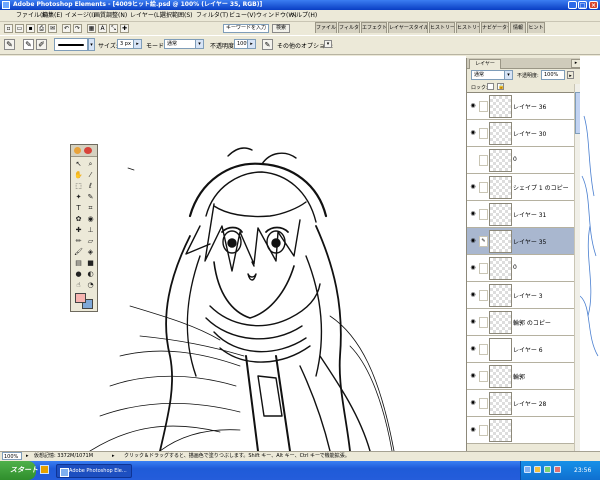 The image size is (600, 480). I want to click on selection-brush-tool-icon: ✎, so click(90, 197).